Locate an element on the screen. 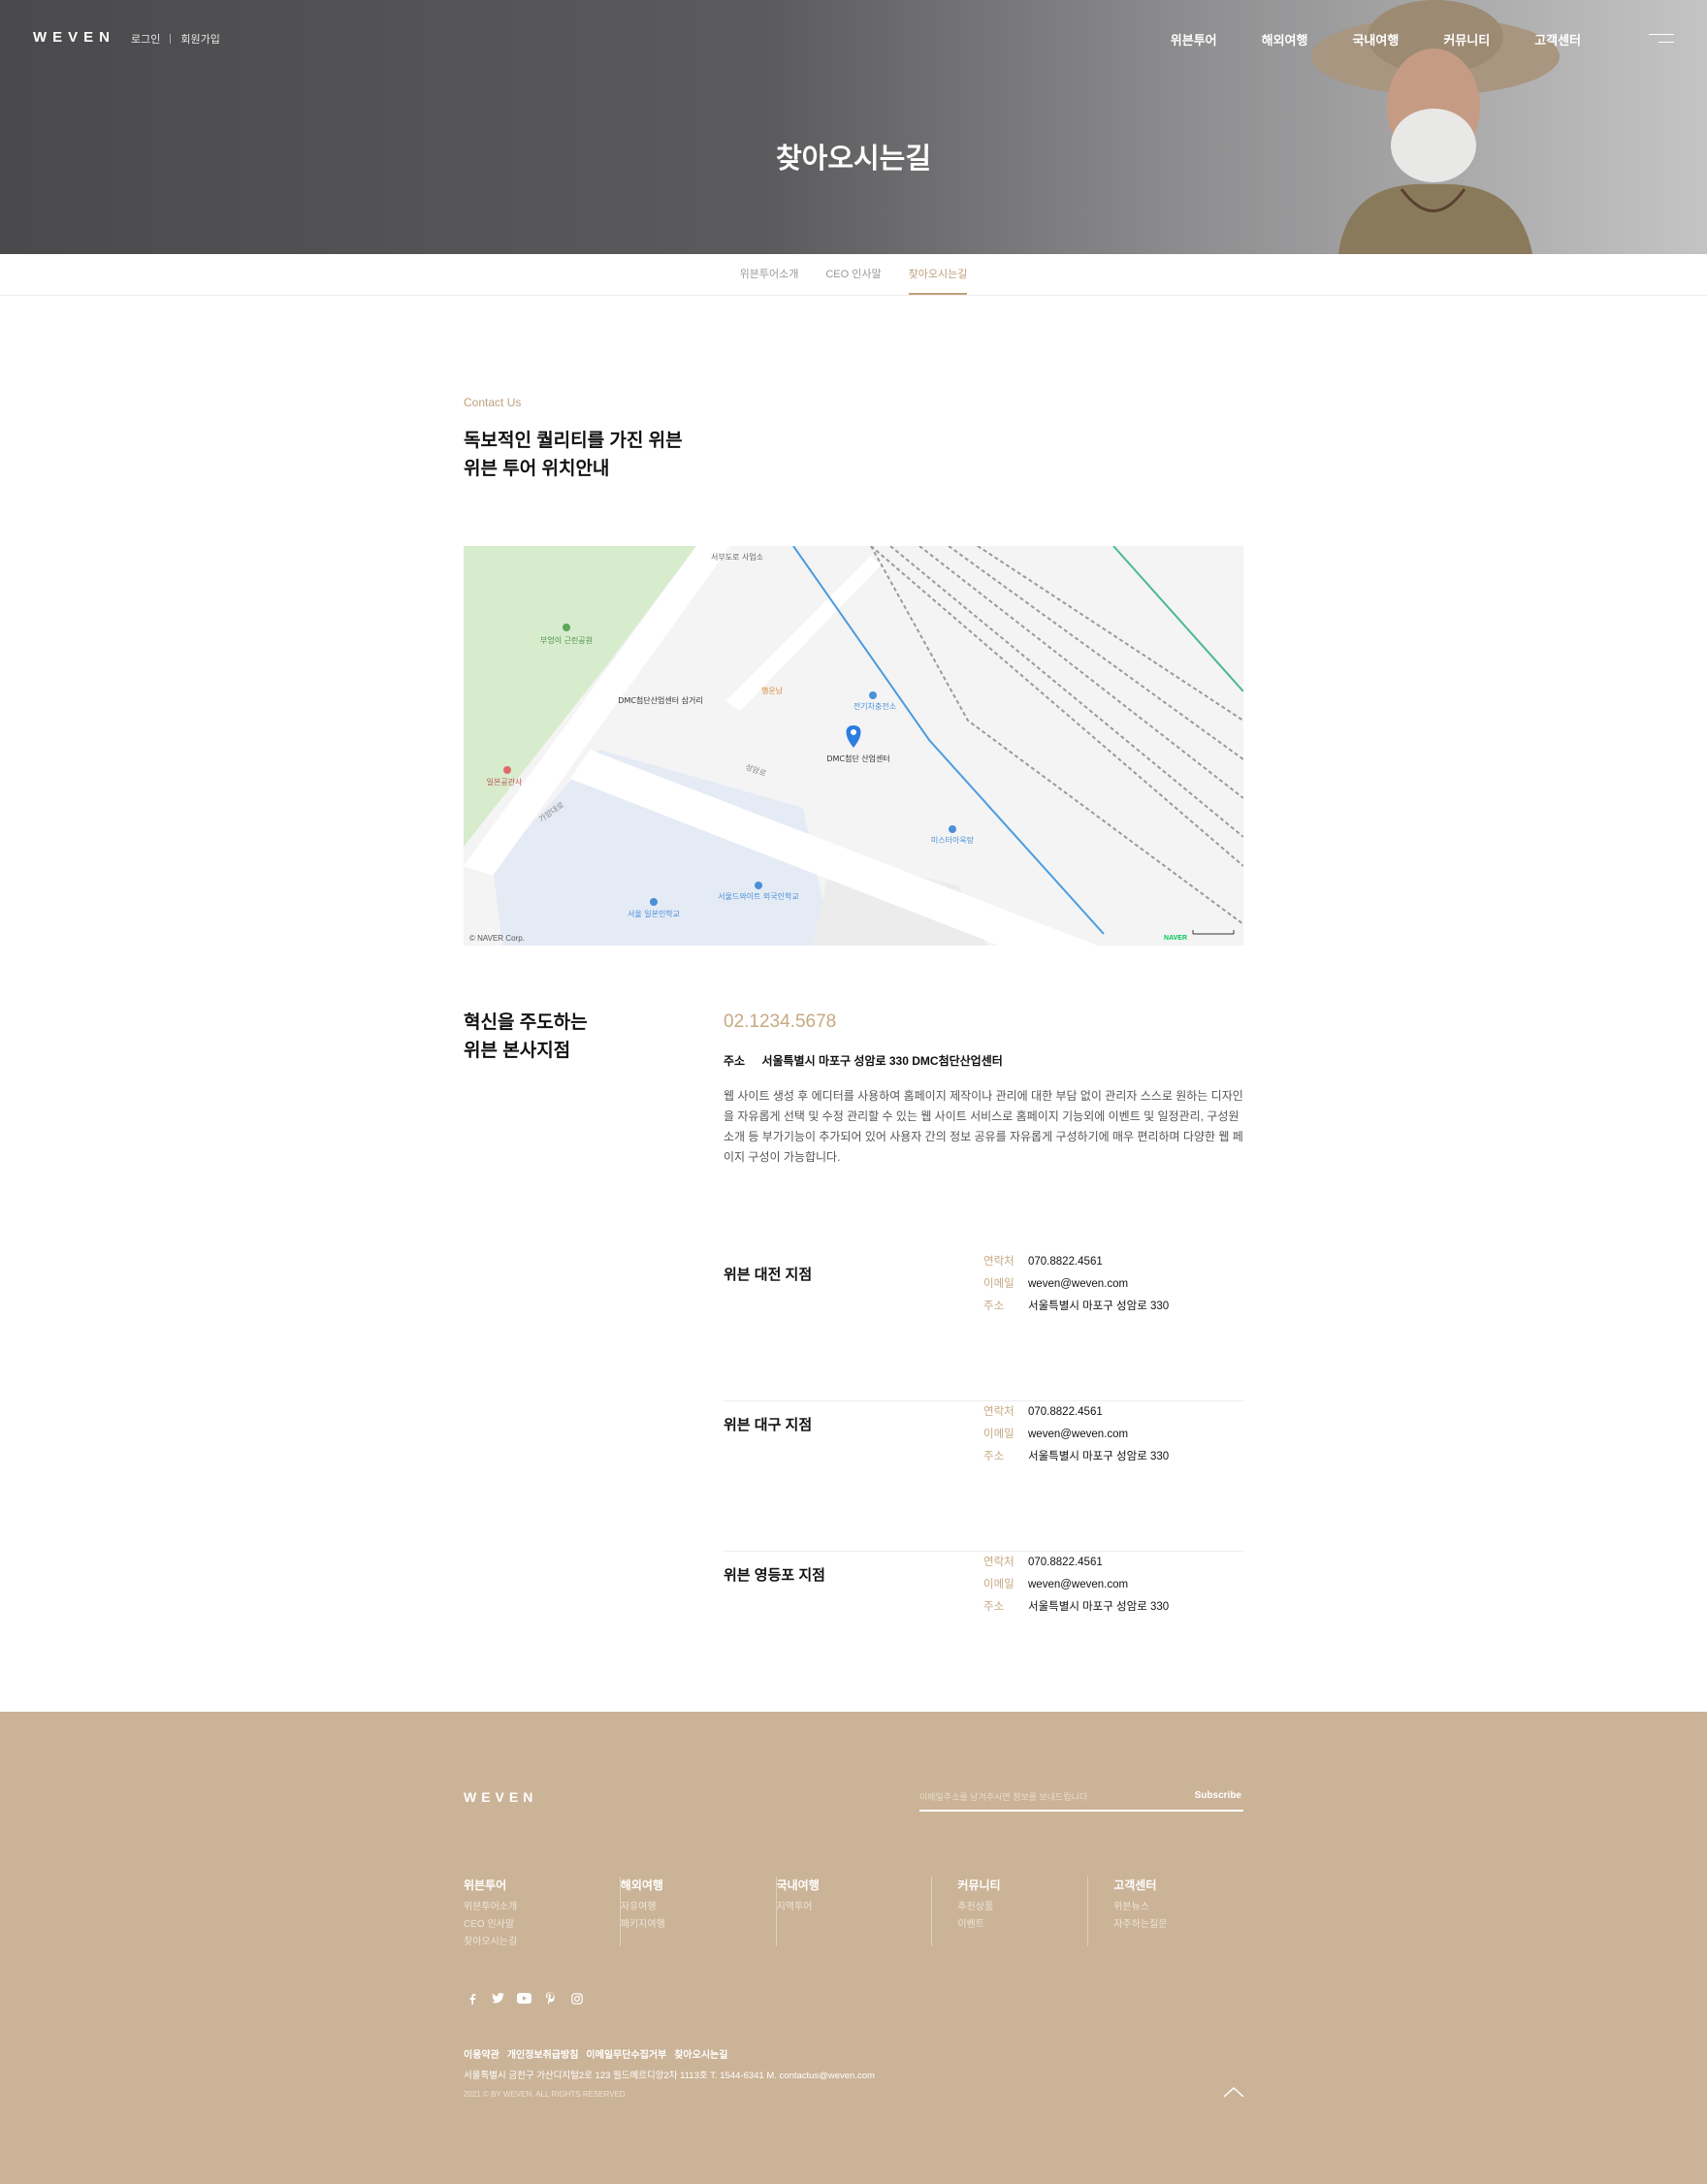  location-link: 찾아오시는길 is located at coordinates (701, 2053).